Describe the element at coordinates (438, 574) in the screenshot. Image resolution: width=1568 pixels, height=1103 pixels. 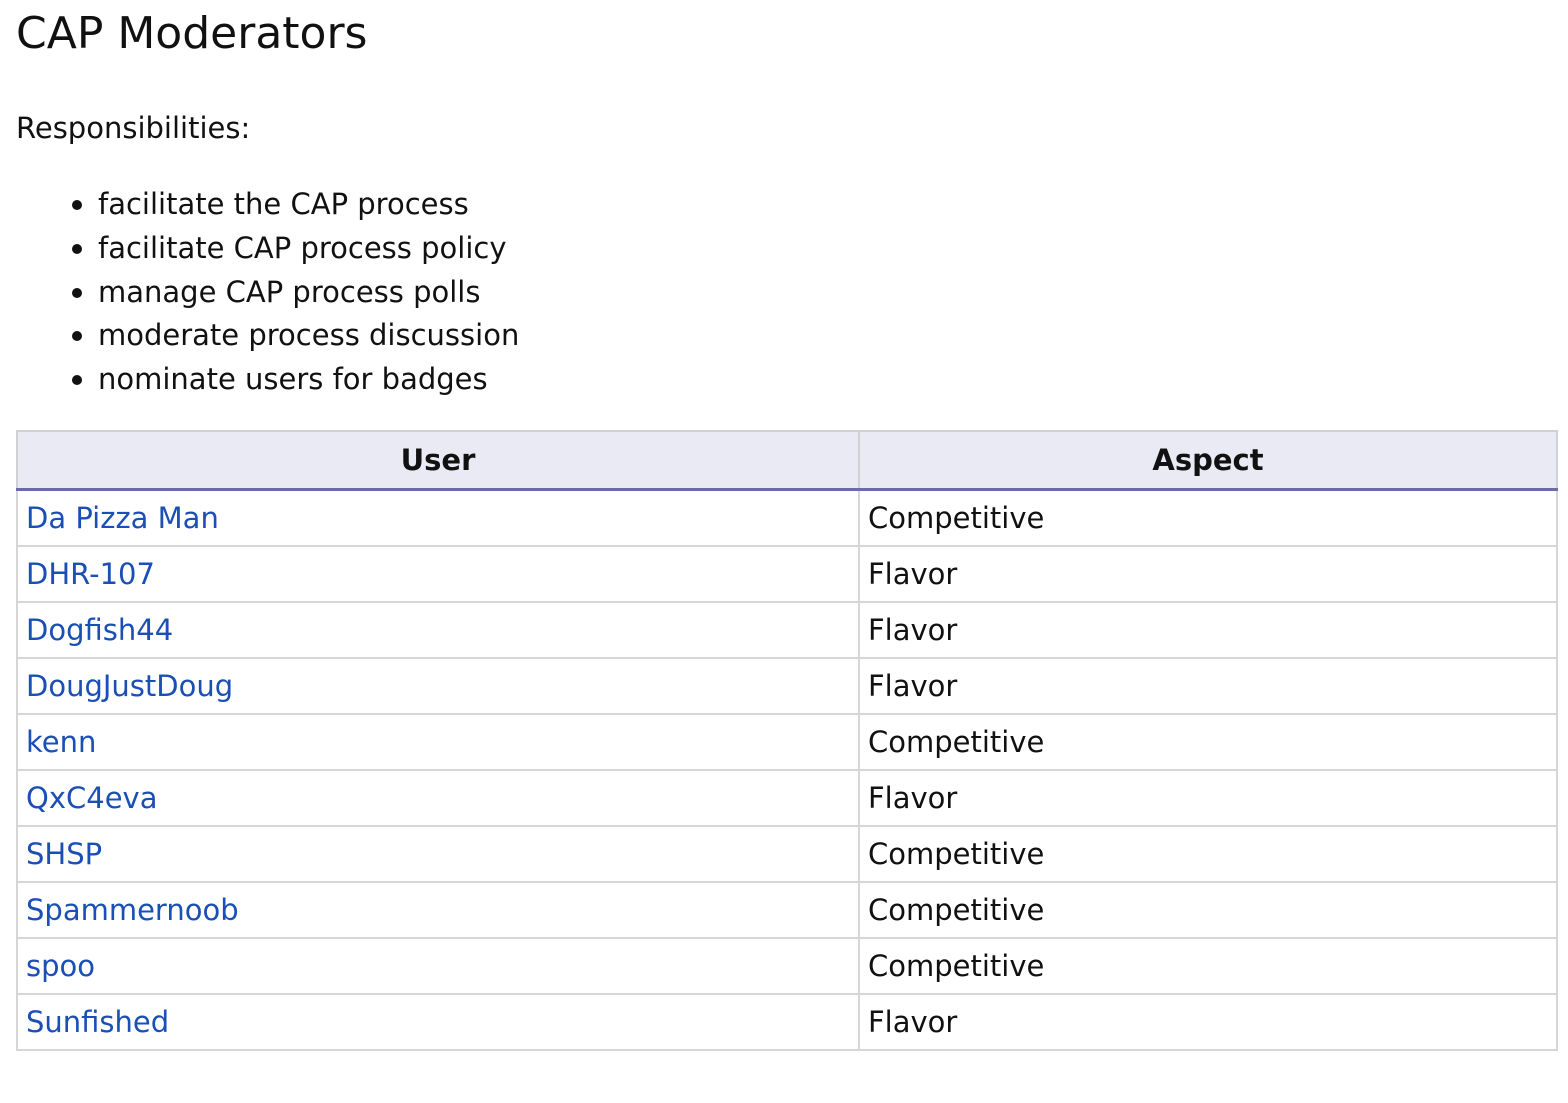
I see `user-cell: DHR-107` at that location.